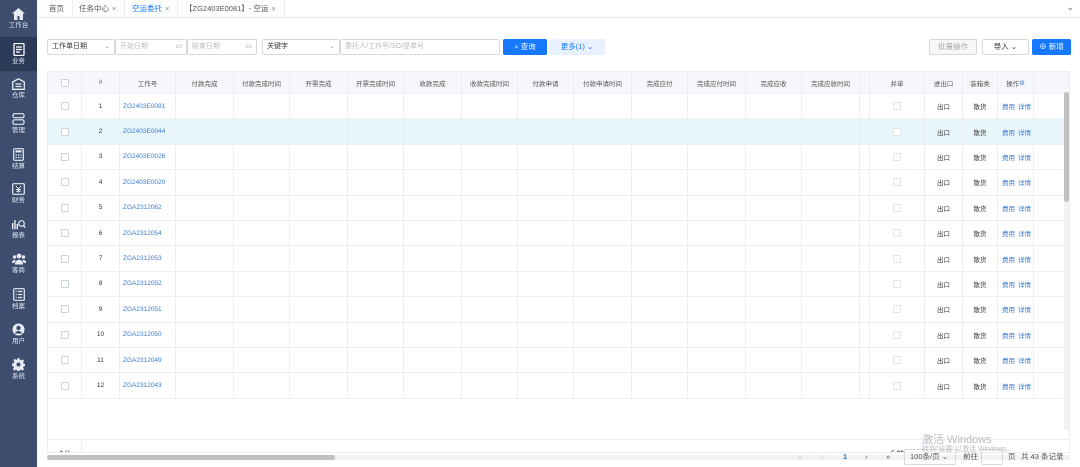  Describe the element at coordinates (142, 309) in the screenshot. I see `job-number-link: ZGA2312051` at that location.